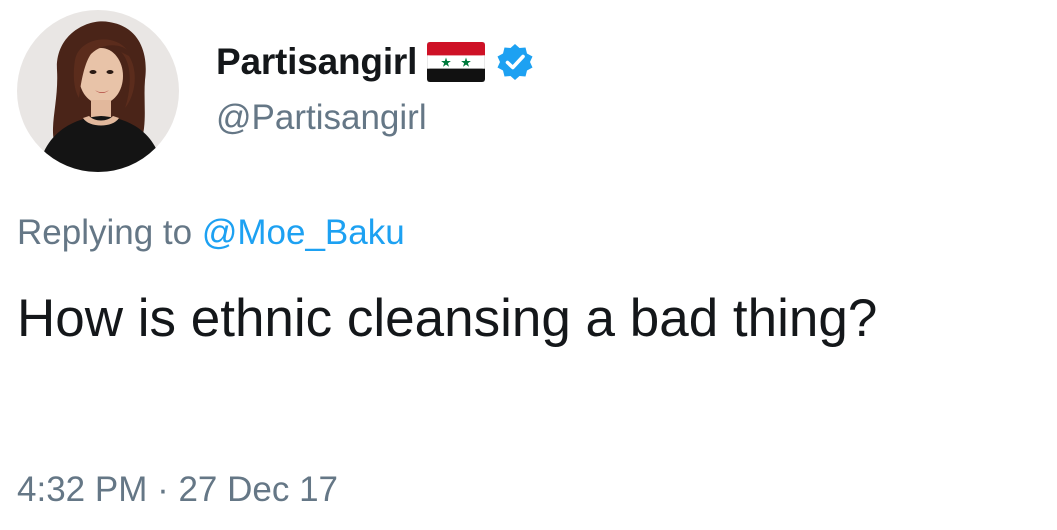 This screenshot has height=530, width=1057. I want to click on tweet-text: How is ethnic cleansing a bad thing?, so click(447, 318).